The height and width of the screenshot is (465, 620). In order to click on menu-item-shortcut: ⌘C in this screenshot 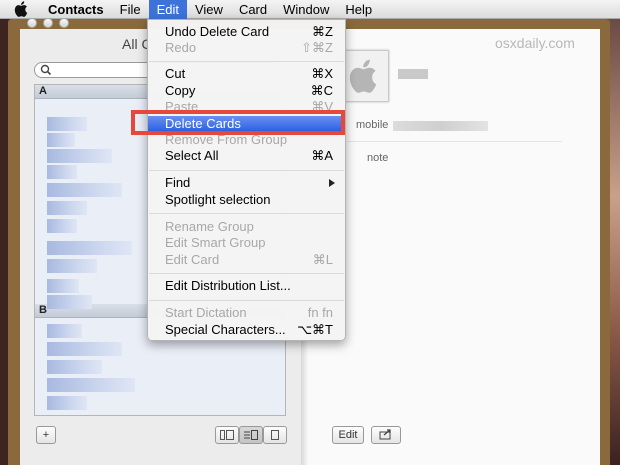, I will do `click(321, 90)`.